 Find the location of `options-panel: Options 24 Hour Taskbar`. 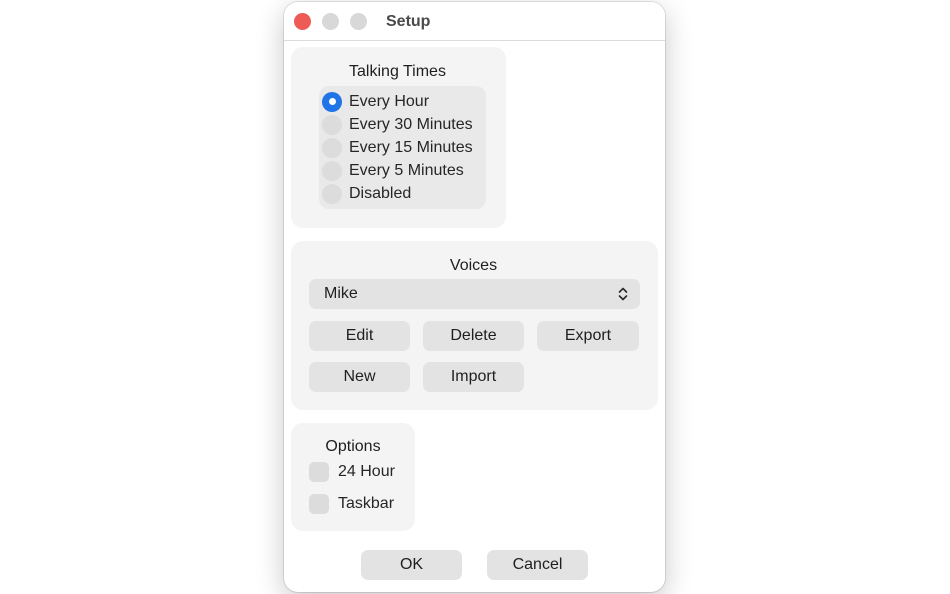

options-panel: Options 24 Hour Taskbar is located at coordinates (353, 477).